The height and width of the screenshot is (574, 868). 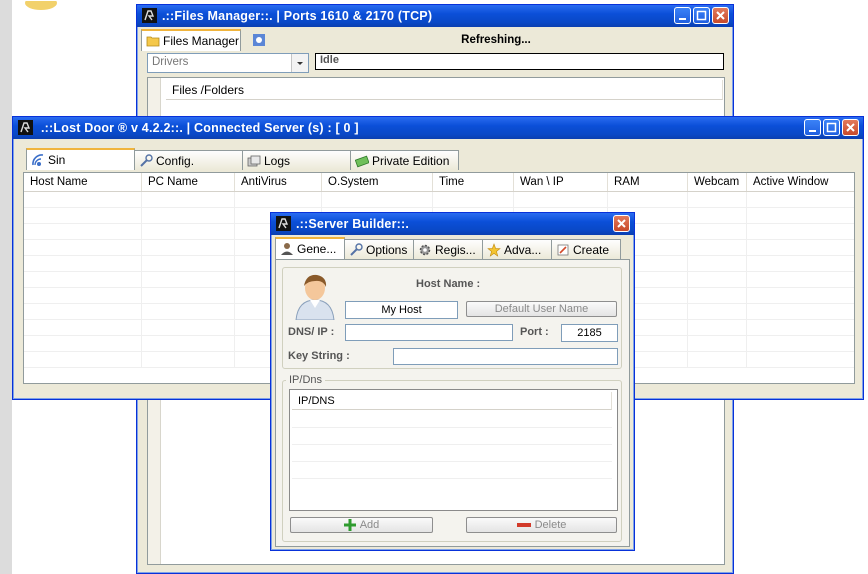 I want to click on port-value: 2185, so click(x=589, y=333).